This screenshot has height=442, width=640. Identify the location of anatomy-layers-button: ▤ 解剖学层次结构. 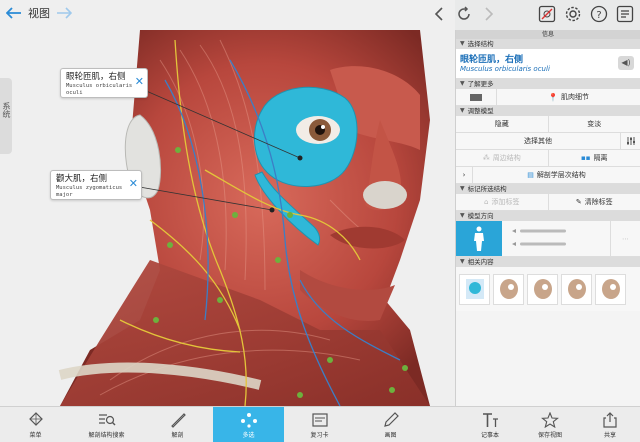
(556, 175).